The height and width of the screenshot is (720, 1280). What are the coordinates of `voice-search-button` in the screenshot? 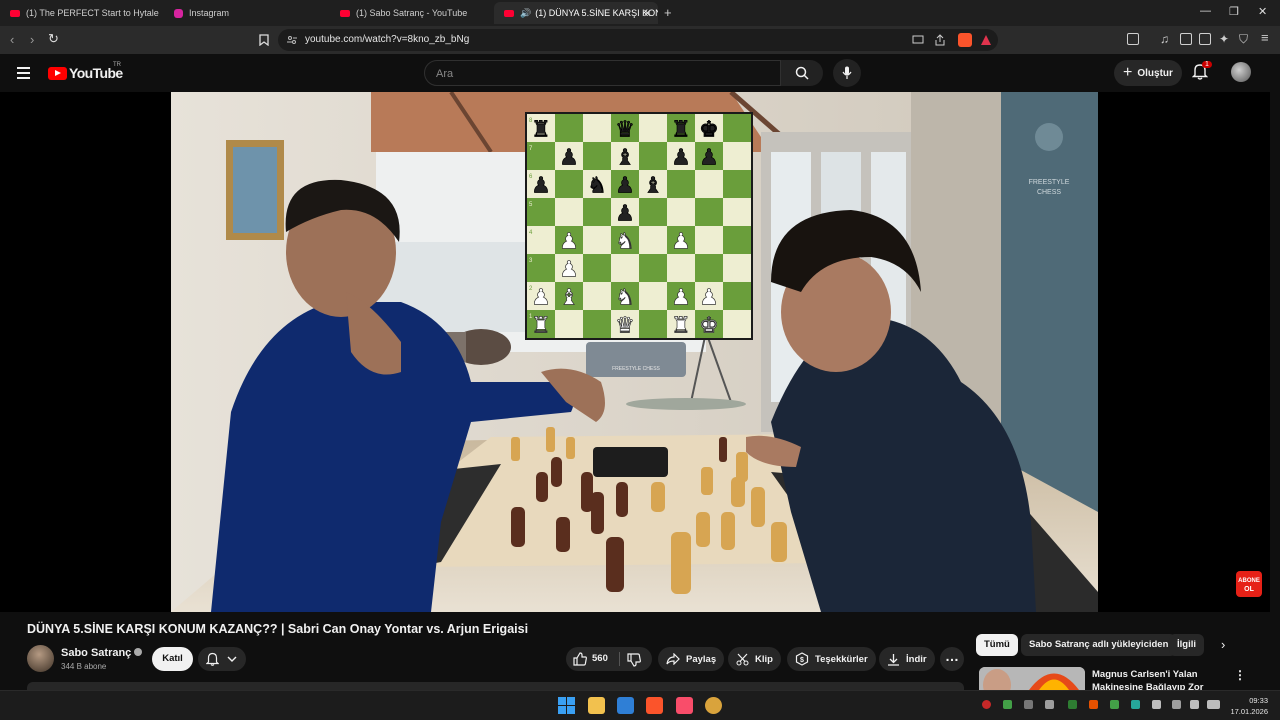 It's located at (847, 73).